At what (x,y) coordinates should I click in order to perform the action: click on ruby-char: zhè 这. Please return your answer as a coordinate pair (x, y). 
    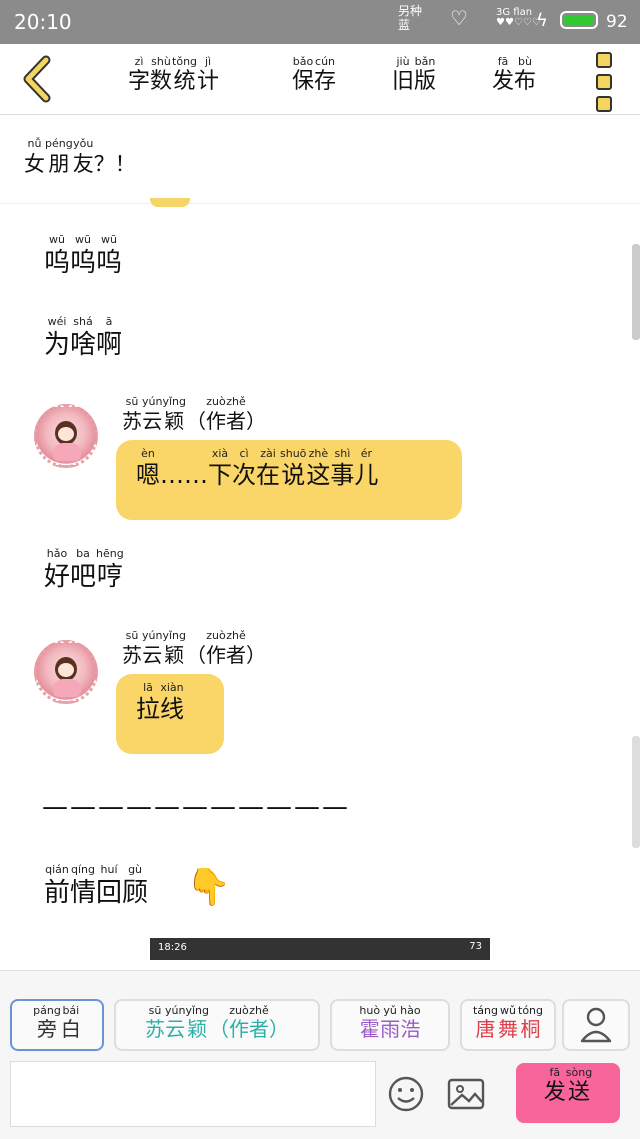
    Looking at the image, I should click on (318, 469).